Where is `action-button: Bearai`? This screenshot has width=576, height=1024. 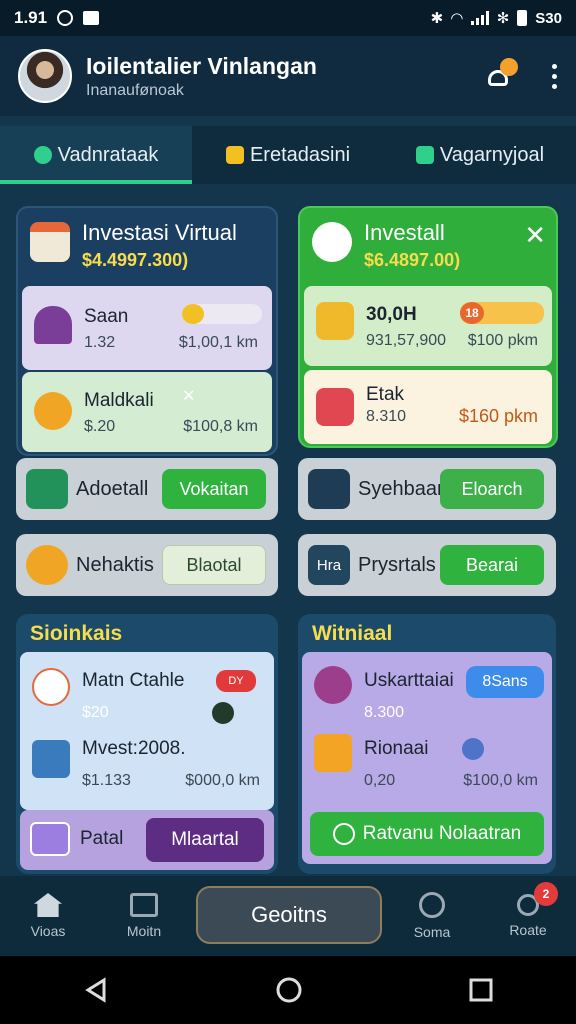
action-button: Bearai is located at coordinates (492, 565).